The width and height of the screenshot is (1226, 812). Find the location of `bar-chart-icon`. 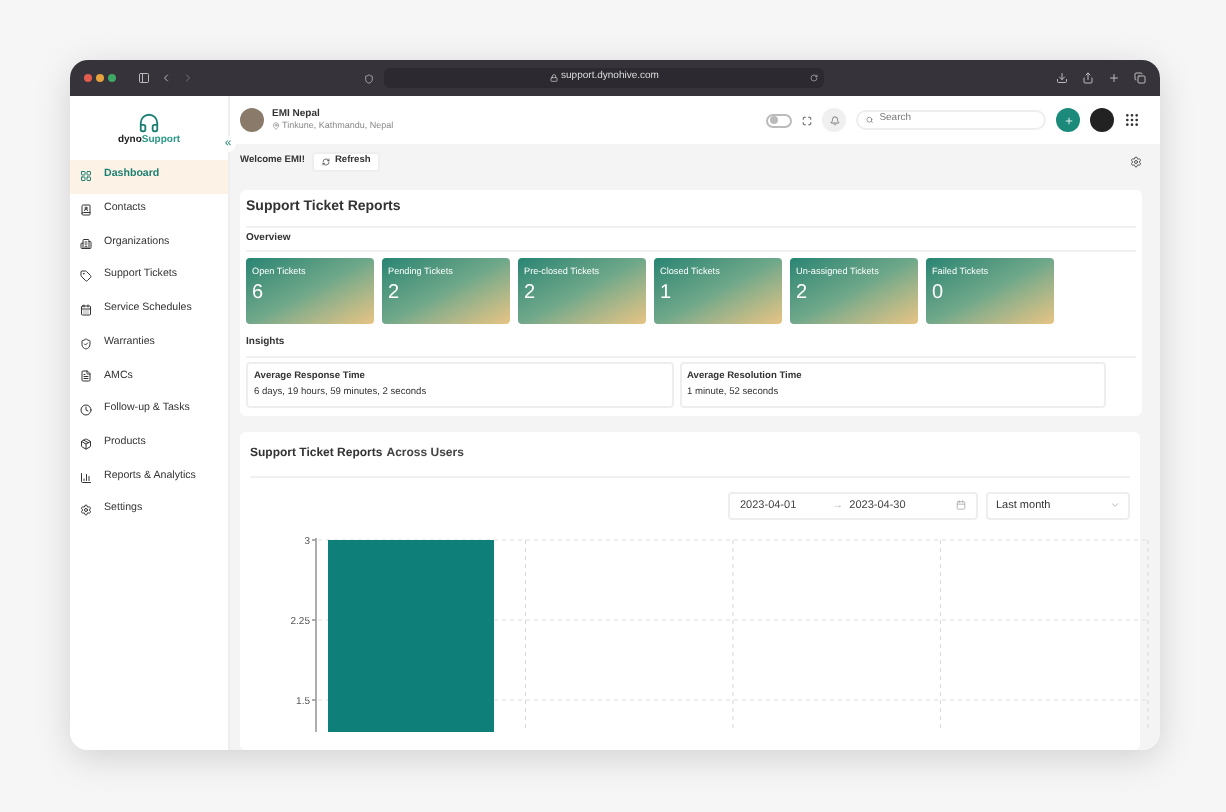

bar-chart-icon is located at coordinates (86, 477).